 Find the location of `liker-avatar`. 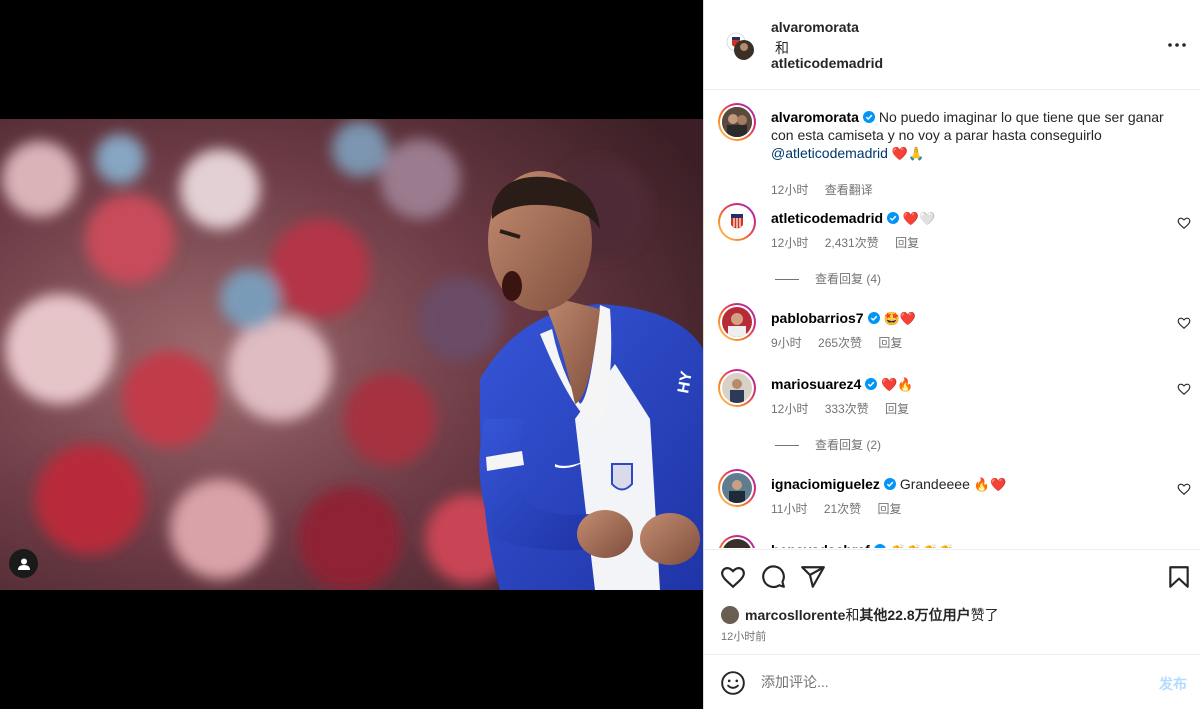

liker-avatar is located at coordinates (730, 615).